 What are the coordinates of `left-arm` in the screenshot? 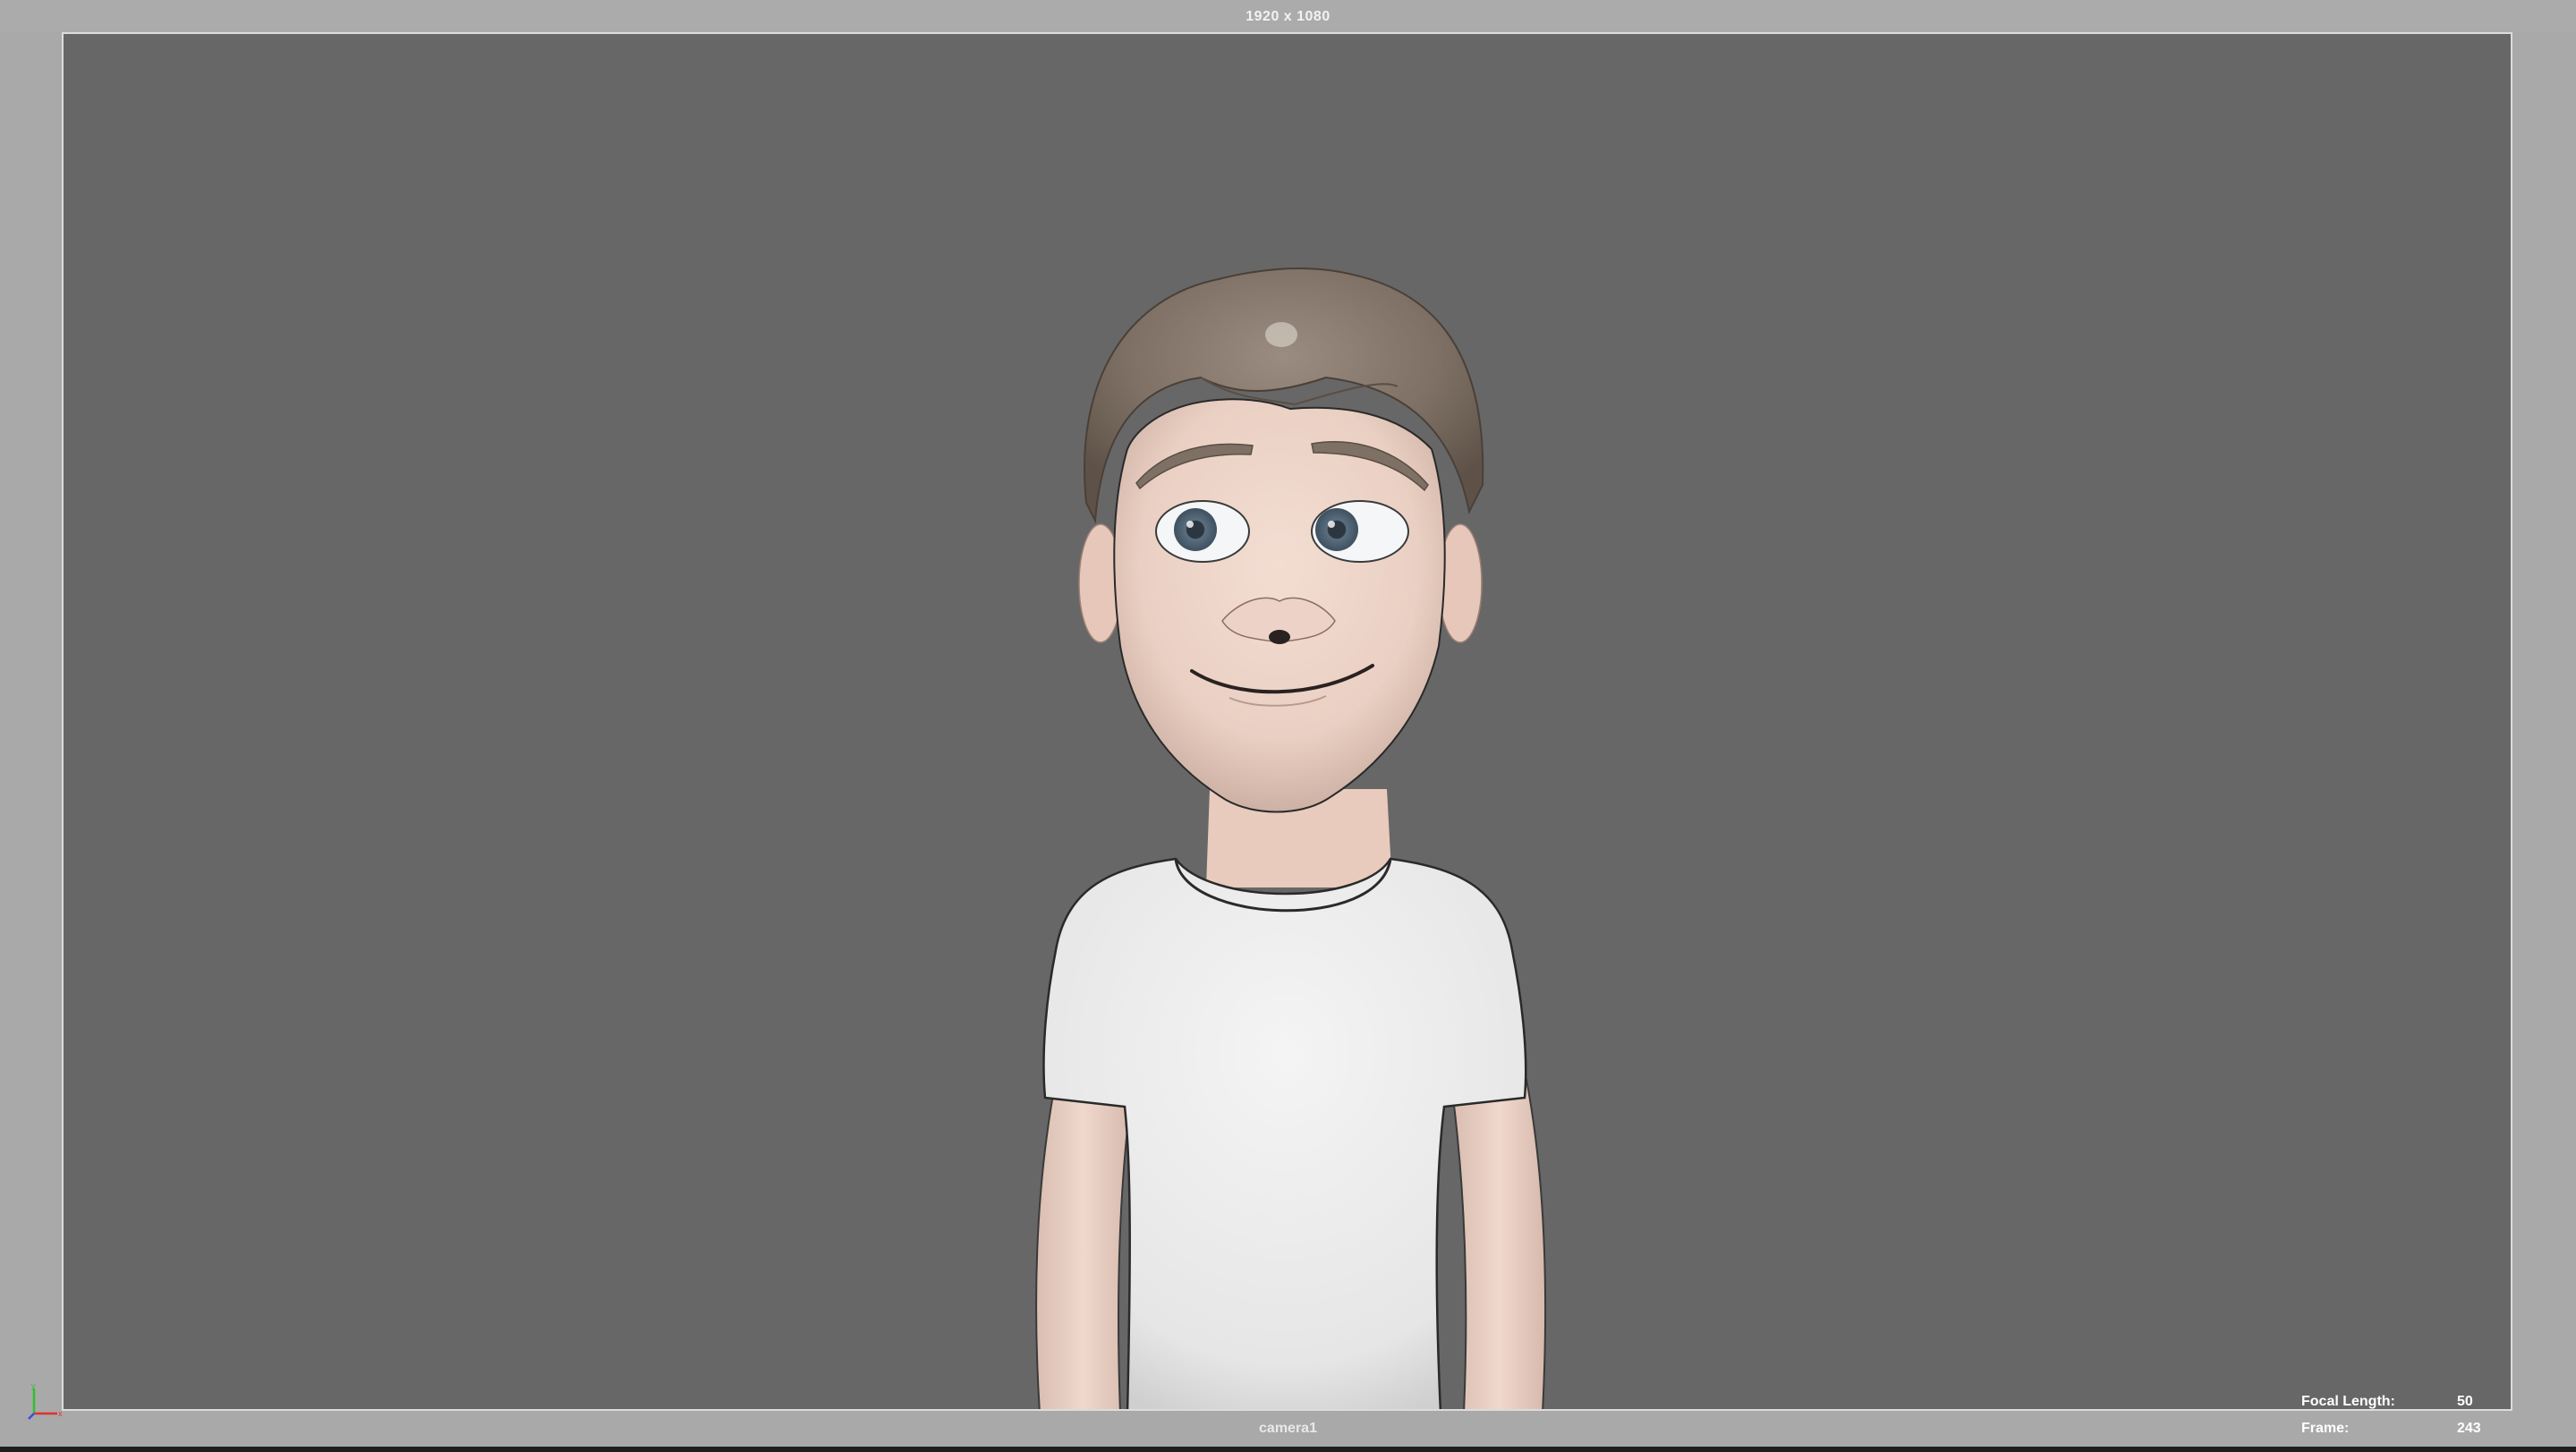 It's located at (1084, 1243).